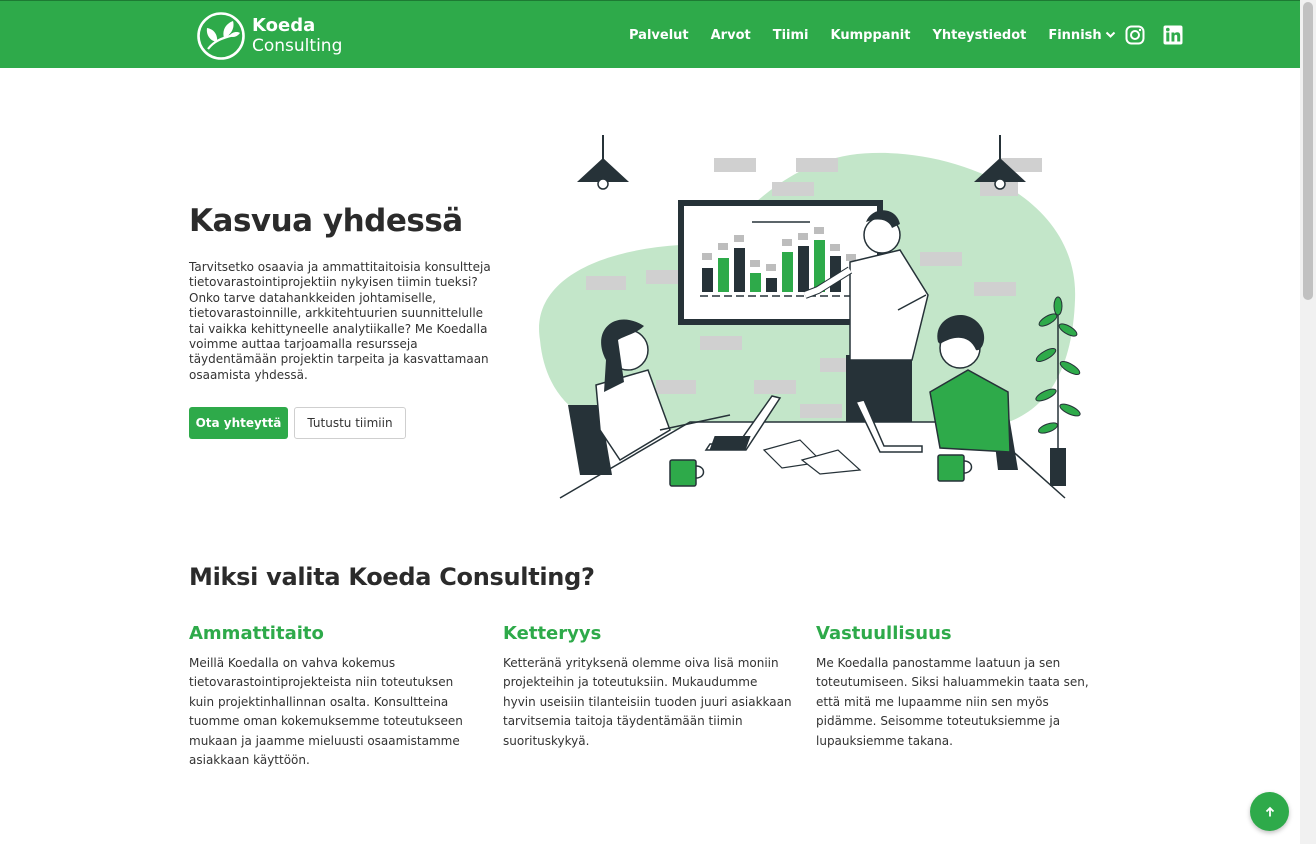 The width and height of the screenshot is (1316, 844). I want to click on feature-title: Vastuullisuus, so click(884, 633).